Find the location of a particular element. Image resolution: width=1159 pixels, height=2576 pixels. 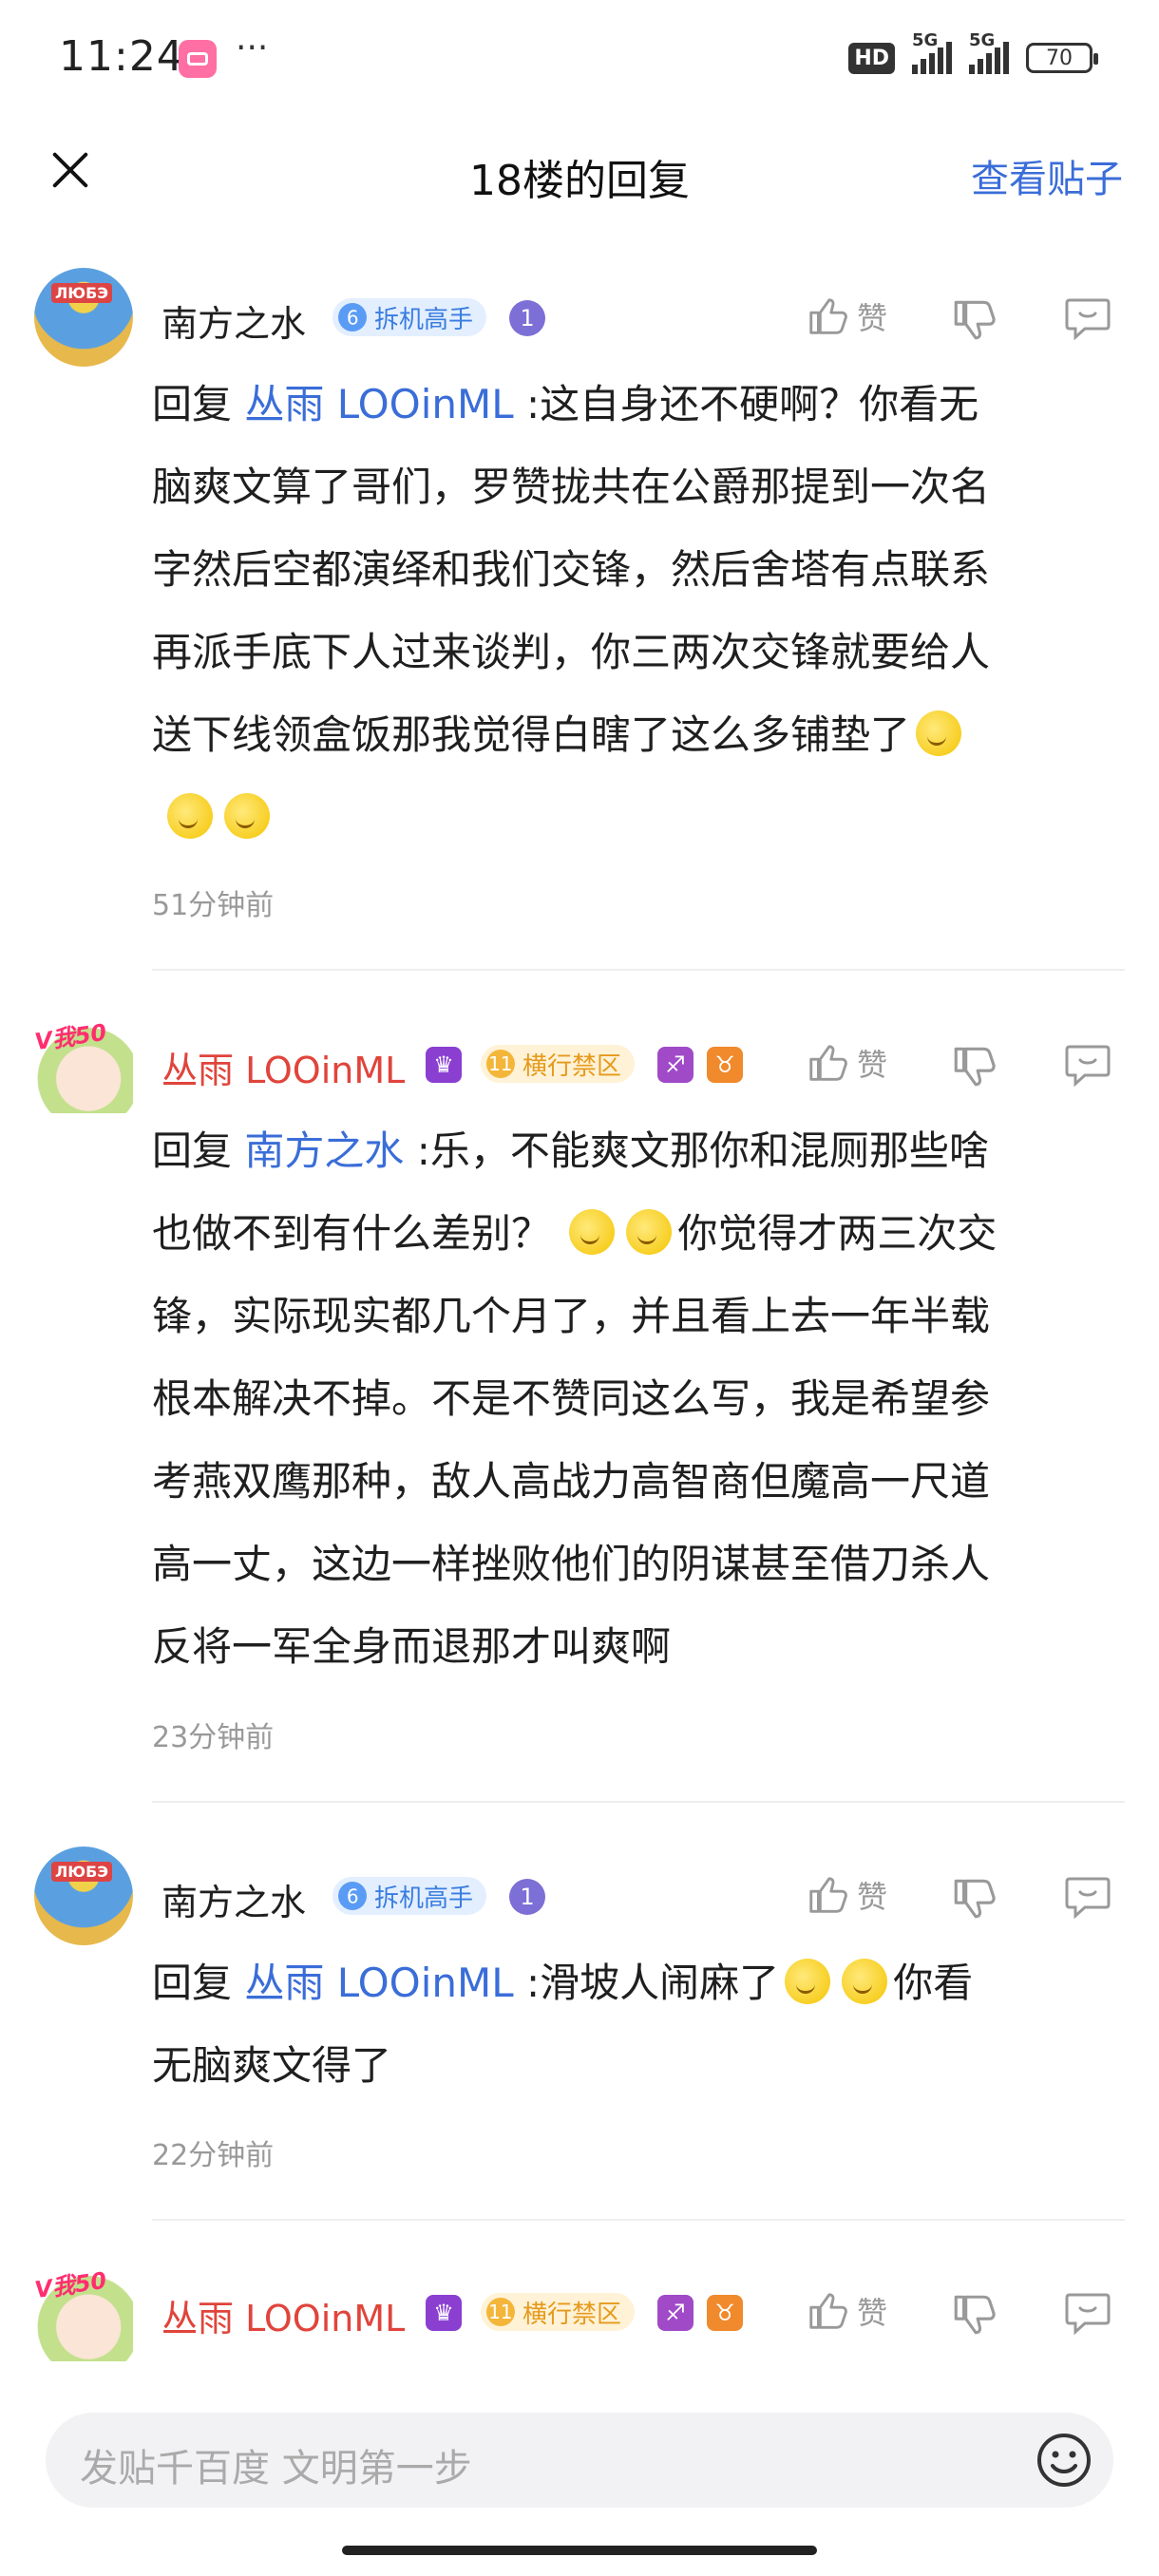

reply-time: 23分钟前 is located at coordinates (213, 1737).